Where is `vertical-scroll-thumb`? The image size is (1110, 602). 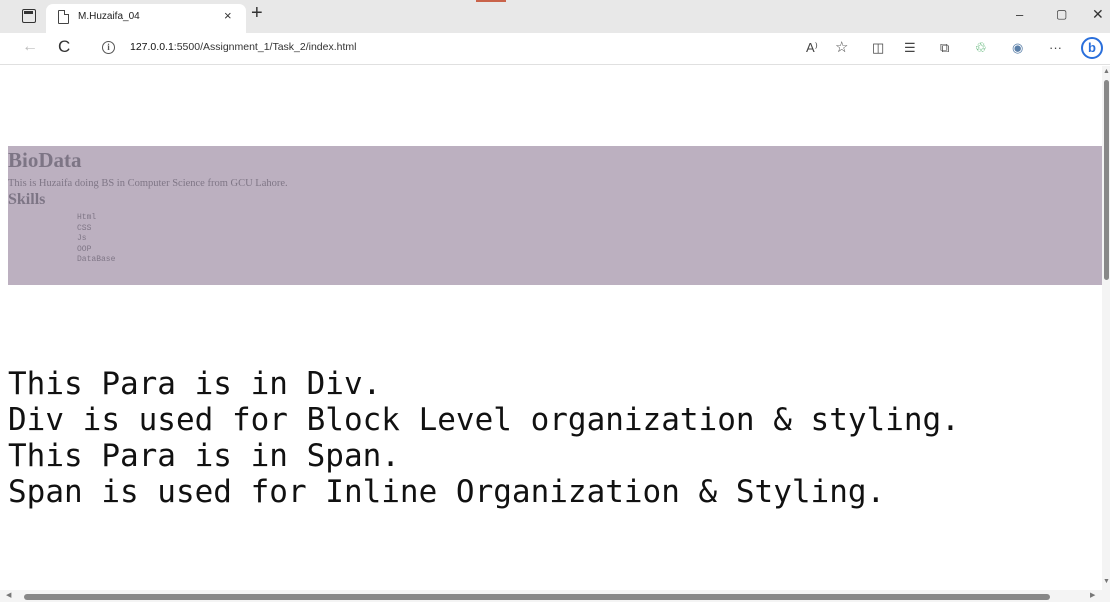
vertical-scroll-thumb is located at coordinates (1106, 180).